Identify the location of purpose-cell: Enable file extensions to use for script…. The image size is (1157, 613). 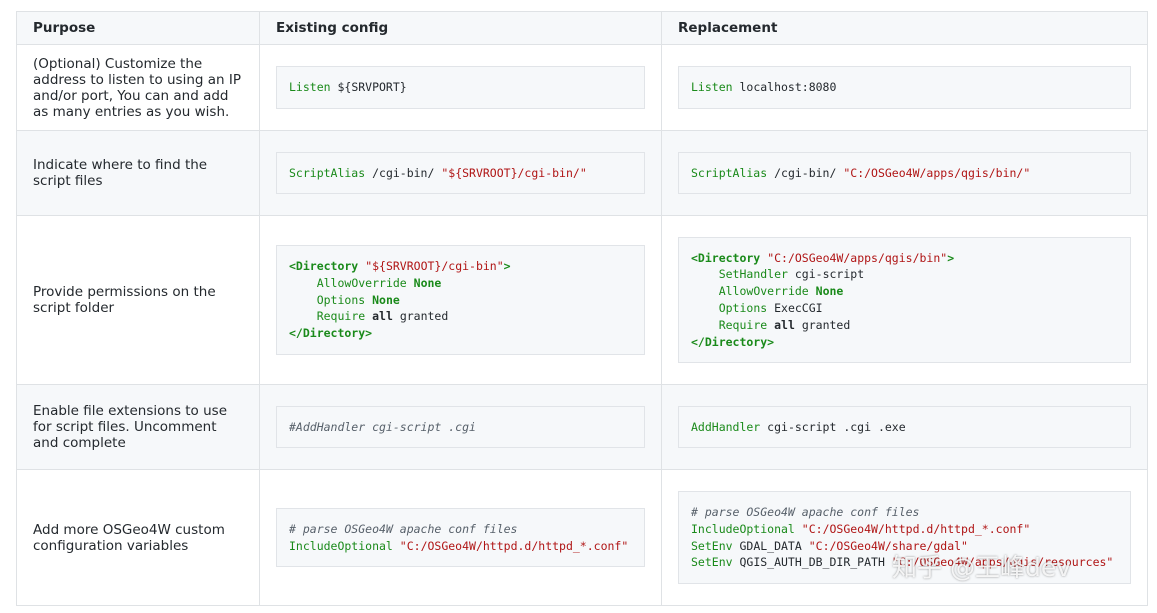
(138, 427).